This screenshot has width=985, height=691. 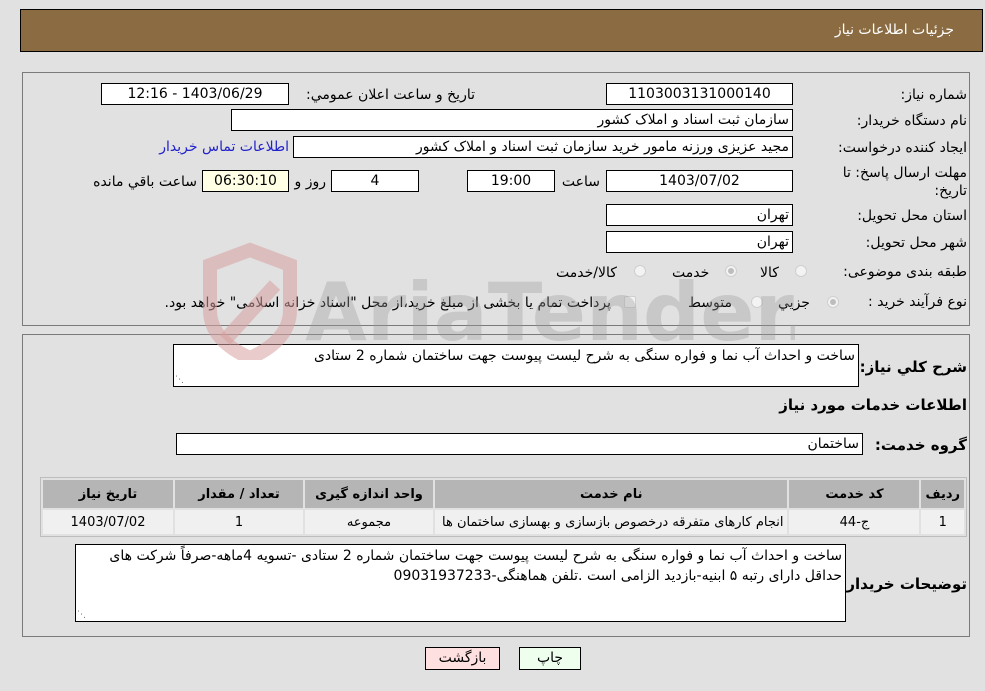 What do you see at coordinates (917, 302) in the screenshot?
I see `process-label: نوع فرآیند خرید :` at bounding box center [917, 302].